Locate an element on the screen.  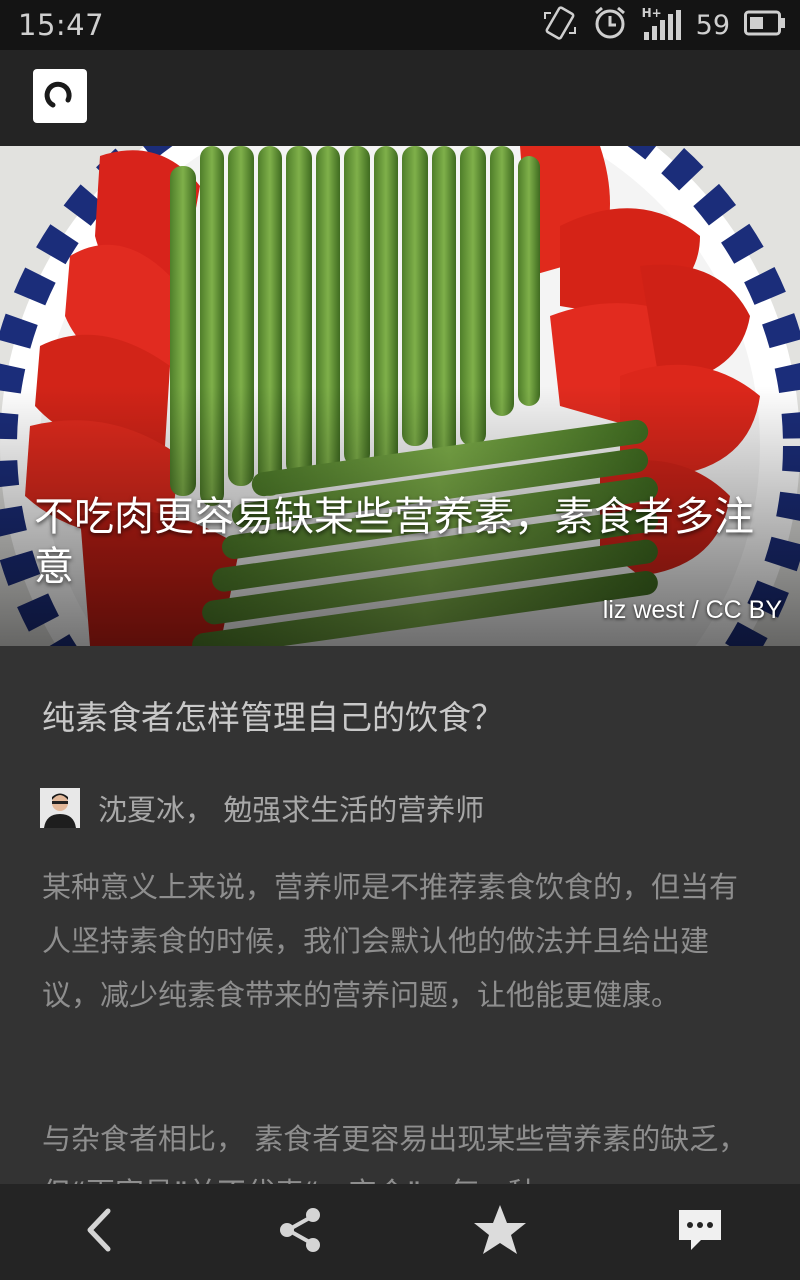
alarm-icon is located at coordinates (610, 25).